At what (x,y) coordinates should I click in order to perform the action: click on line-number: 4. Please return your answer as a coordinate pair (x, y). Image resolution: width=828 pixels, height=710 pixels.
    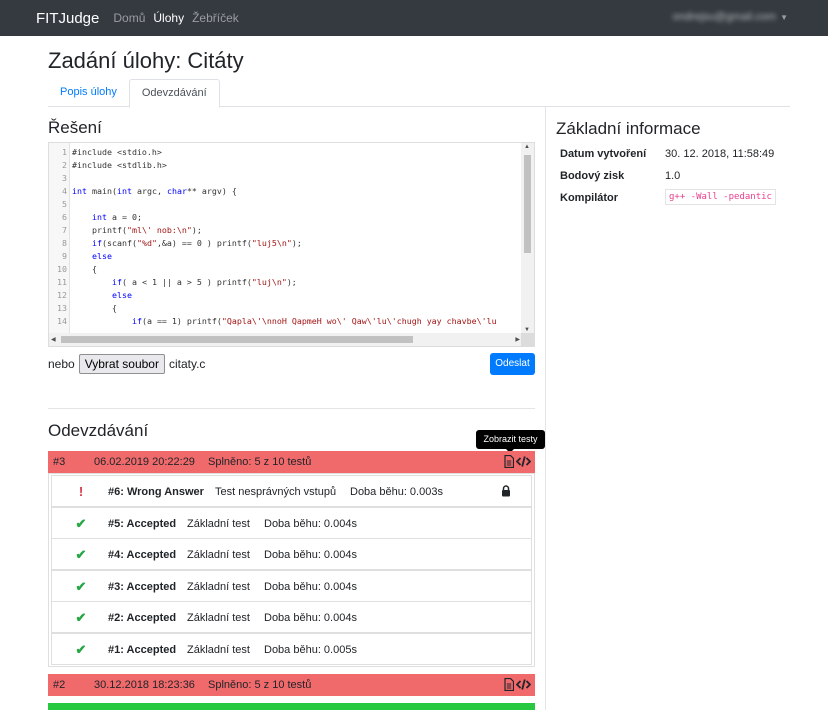
    Looking at the image, I should click on (64, 191).